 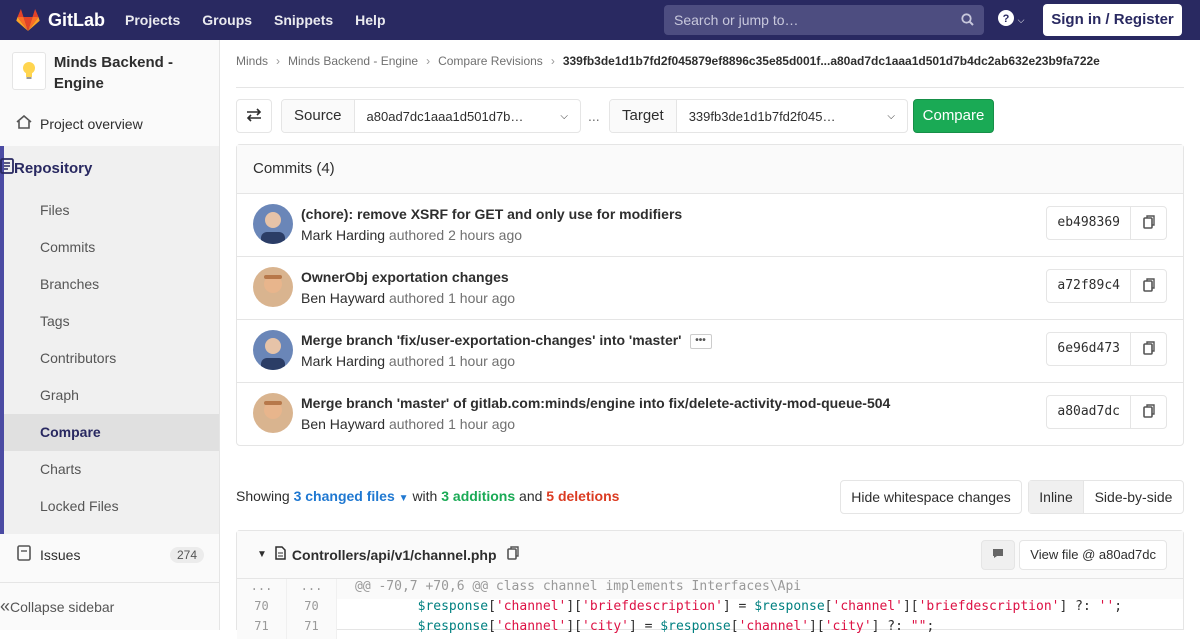 What do you see at coordinates (318, 116) in the screenshot?
I see `source-label: Source` at bounding box center [318, 116].